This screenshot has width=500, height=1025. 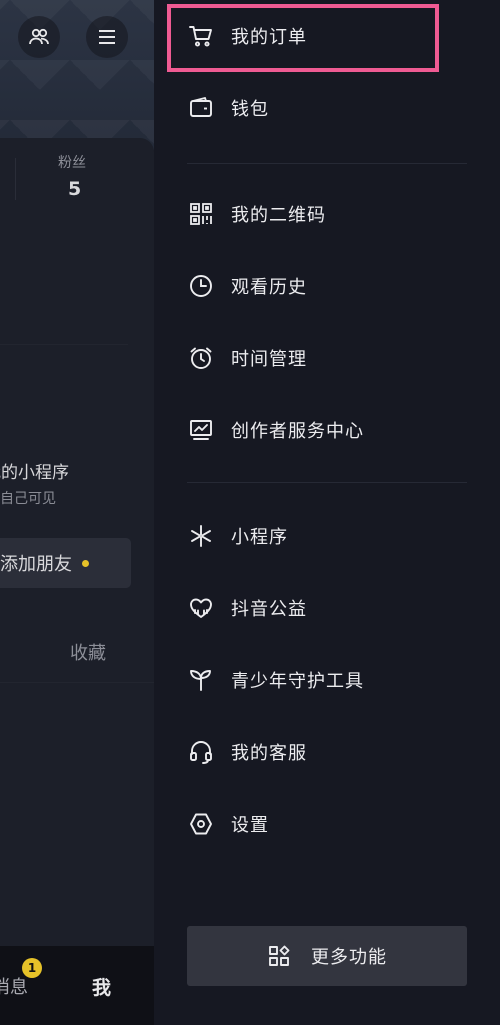 What do you see at coordinates (250, 109) in the screenshot?
I see `menu-label: 钱包` at bounding box center [250, 109].